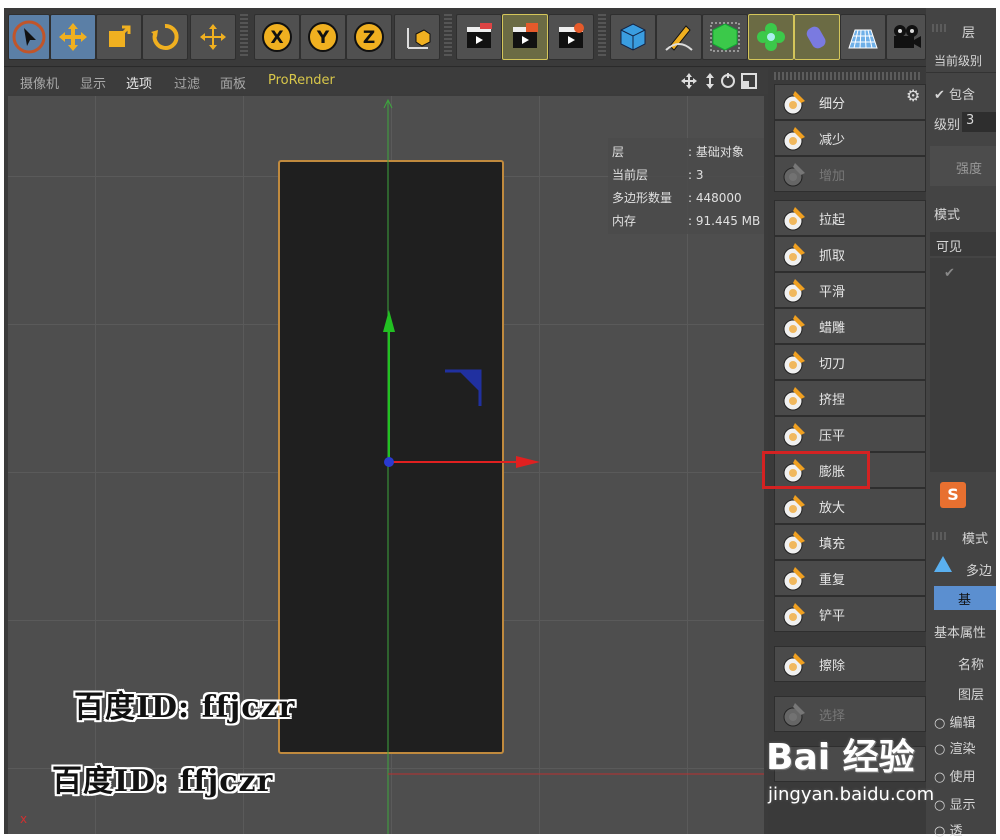  I want to click on smooth-brush-icon, so click(794, 290).